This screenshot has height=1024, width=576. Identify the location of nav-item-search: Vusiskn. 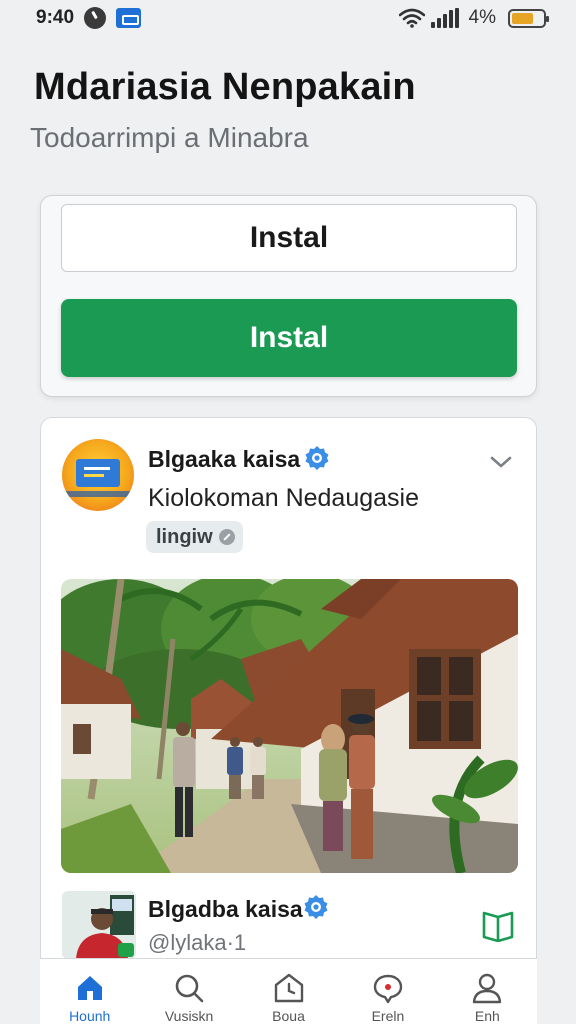
(188, 991).